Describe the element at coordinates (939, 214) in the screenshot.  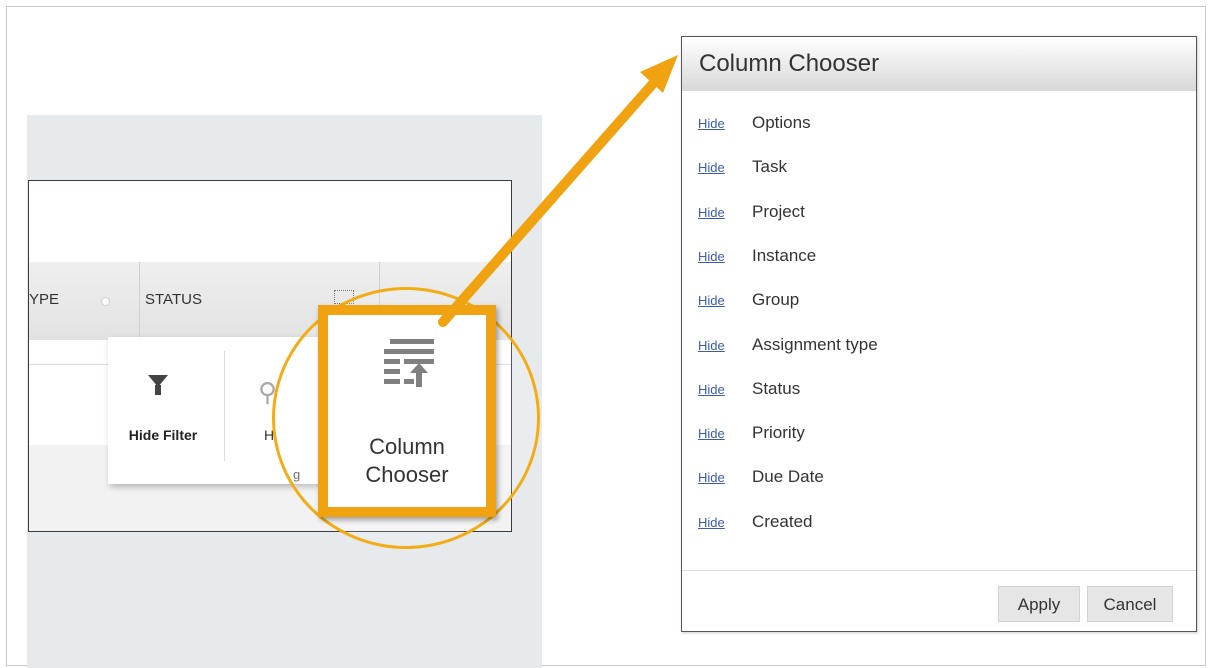
I see `column-row-project: Hide Project` at that location.